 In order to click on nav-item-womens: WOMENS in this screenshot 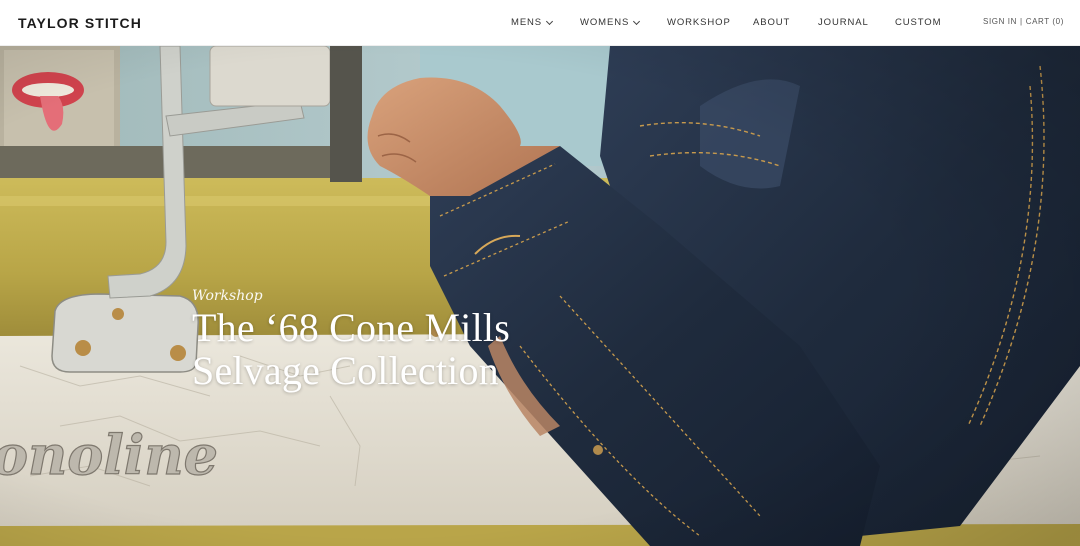, I will do `click(610, 22)`.